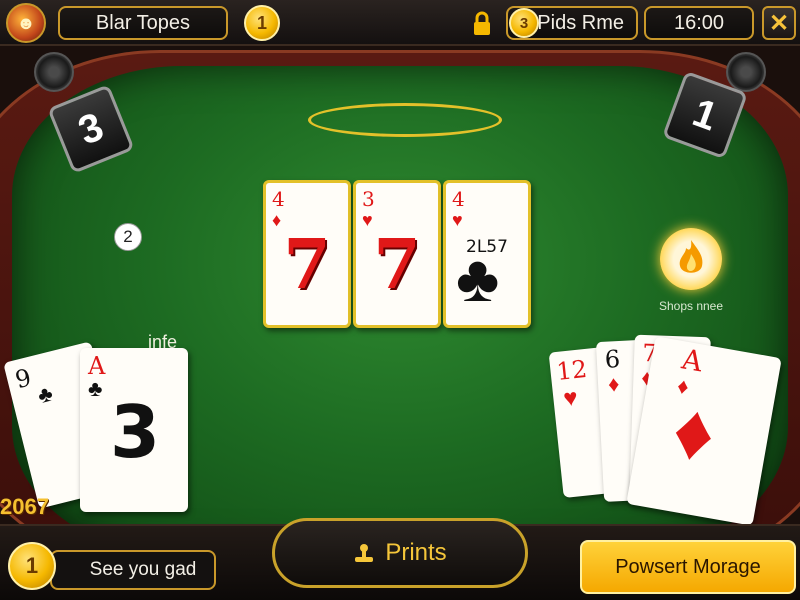 The image size is (800, 600). I want to click on close-icon: ✕, so click(779, 23).